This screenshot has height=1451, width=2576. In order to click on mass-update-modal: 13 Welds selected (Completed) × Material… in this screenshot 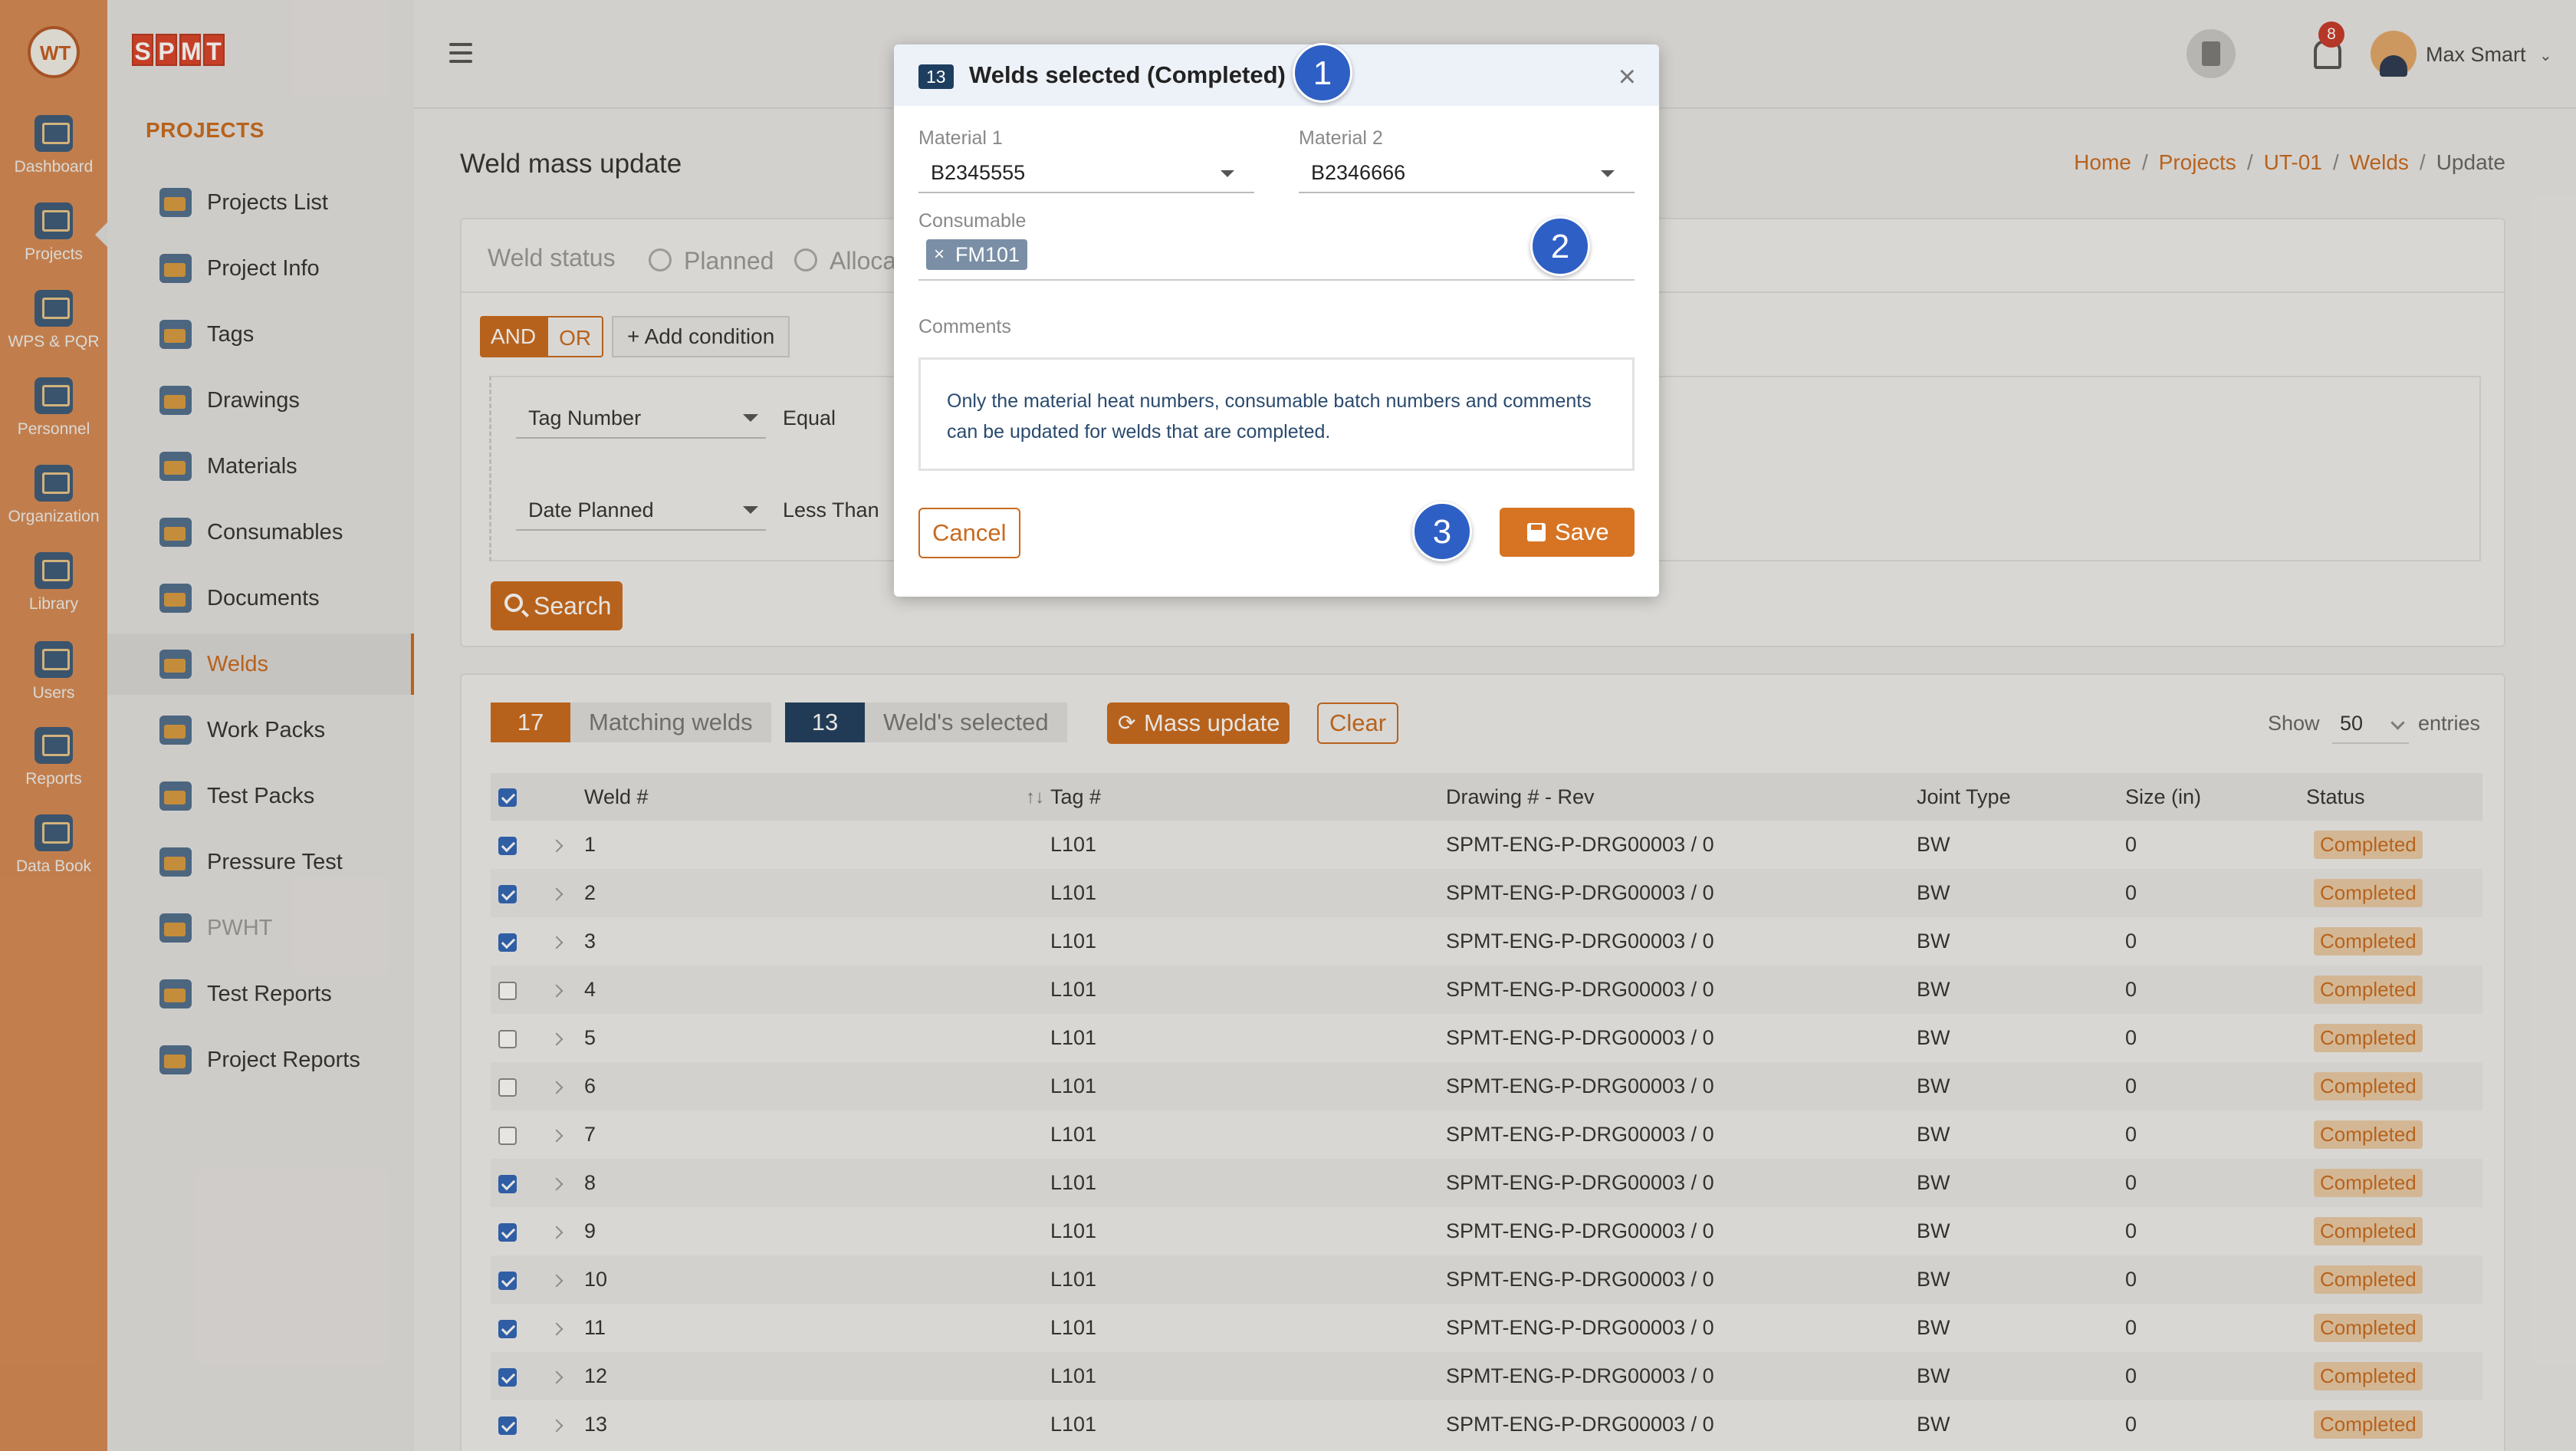, I will do `click(1276, 320)`.